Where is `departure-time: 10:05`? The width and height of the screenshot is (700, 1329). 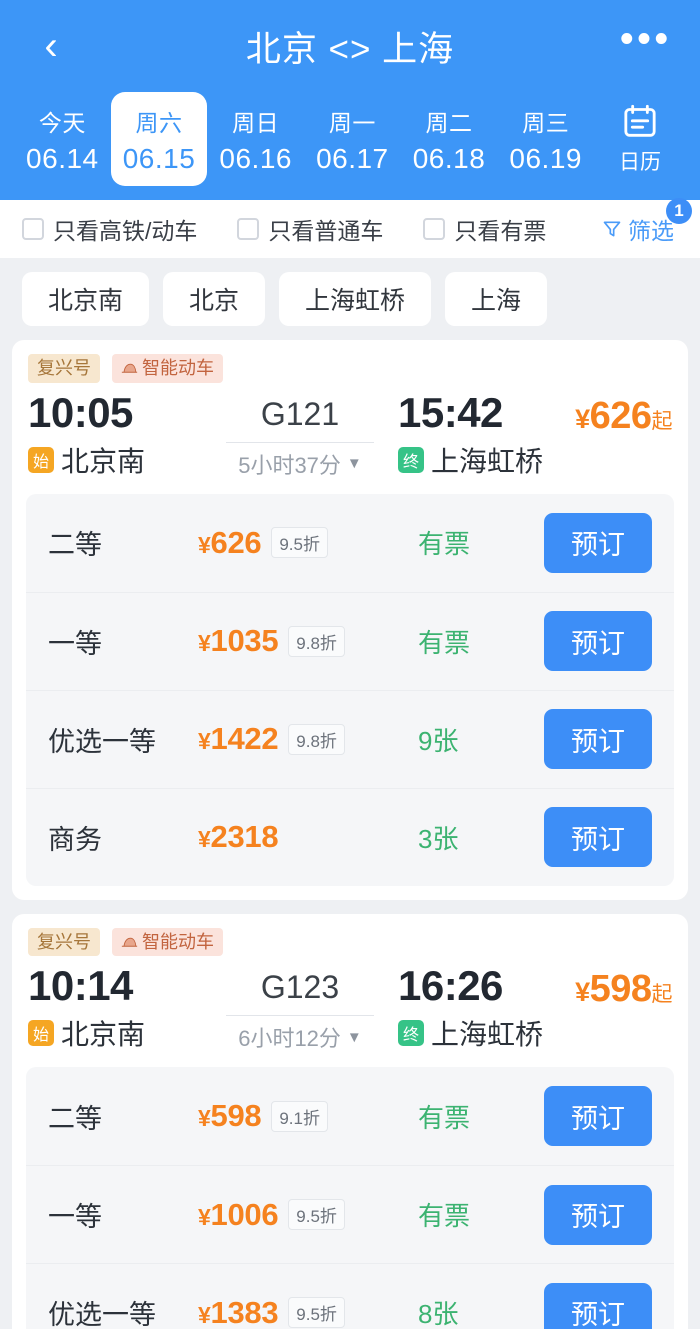
departure-time: 10:05 is located at coordinates (80, 412).